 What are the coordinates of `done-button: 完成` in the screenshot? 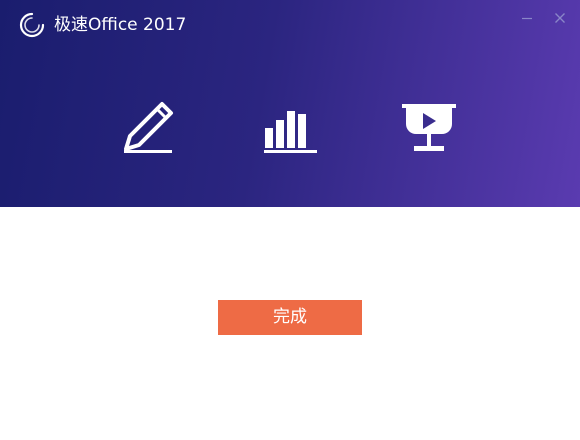 It's located at (290, 317).